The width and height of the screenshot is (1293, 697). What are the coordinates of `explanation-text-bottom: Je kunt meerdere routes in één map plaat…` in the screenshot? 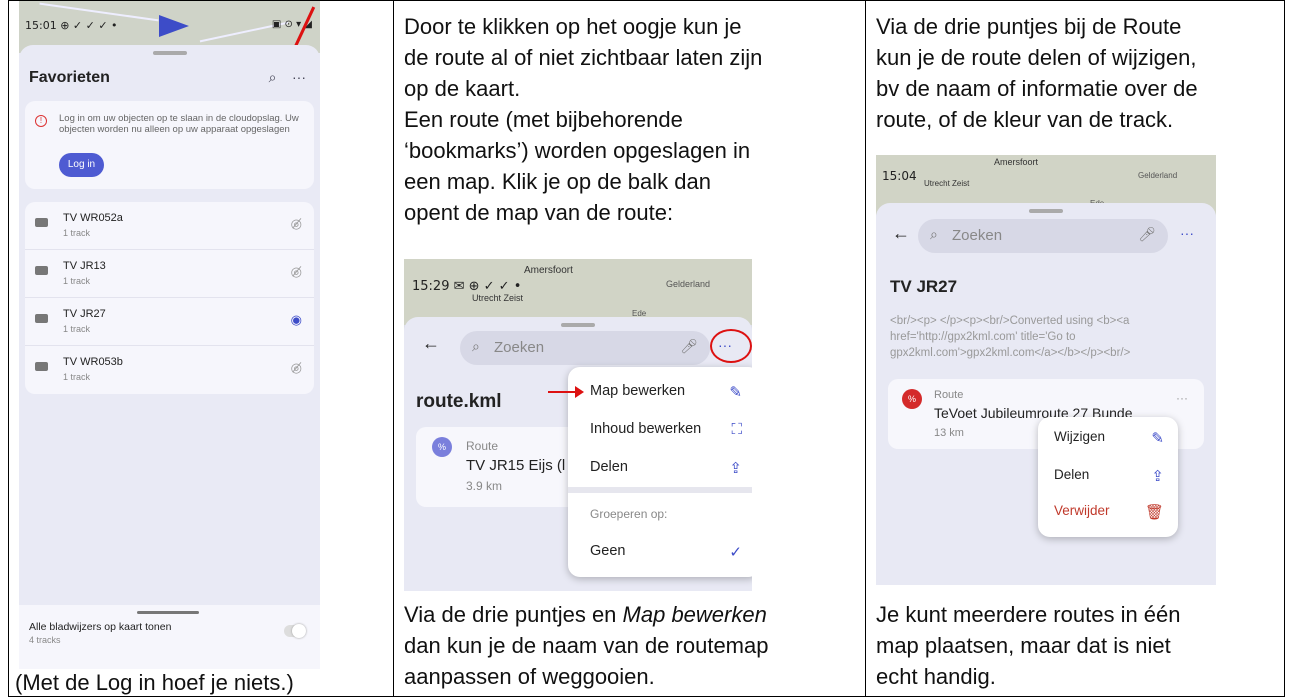 It's located at (1076, 645).